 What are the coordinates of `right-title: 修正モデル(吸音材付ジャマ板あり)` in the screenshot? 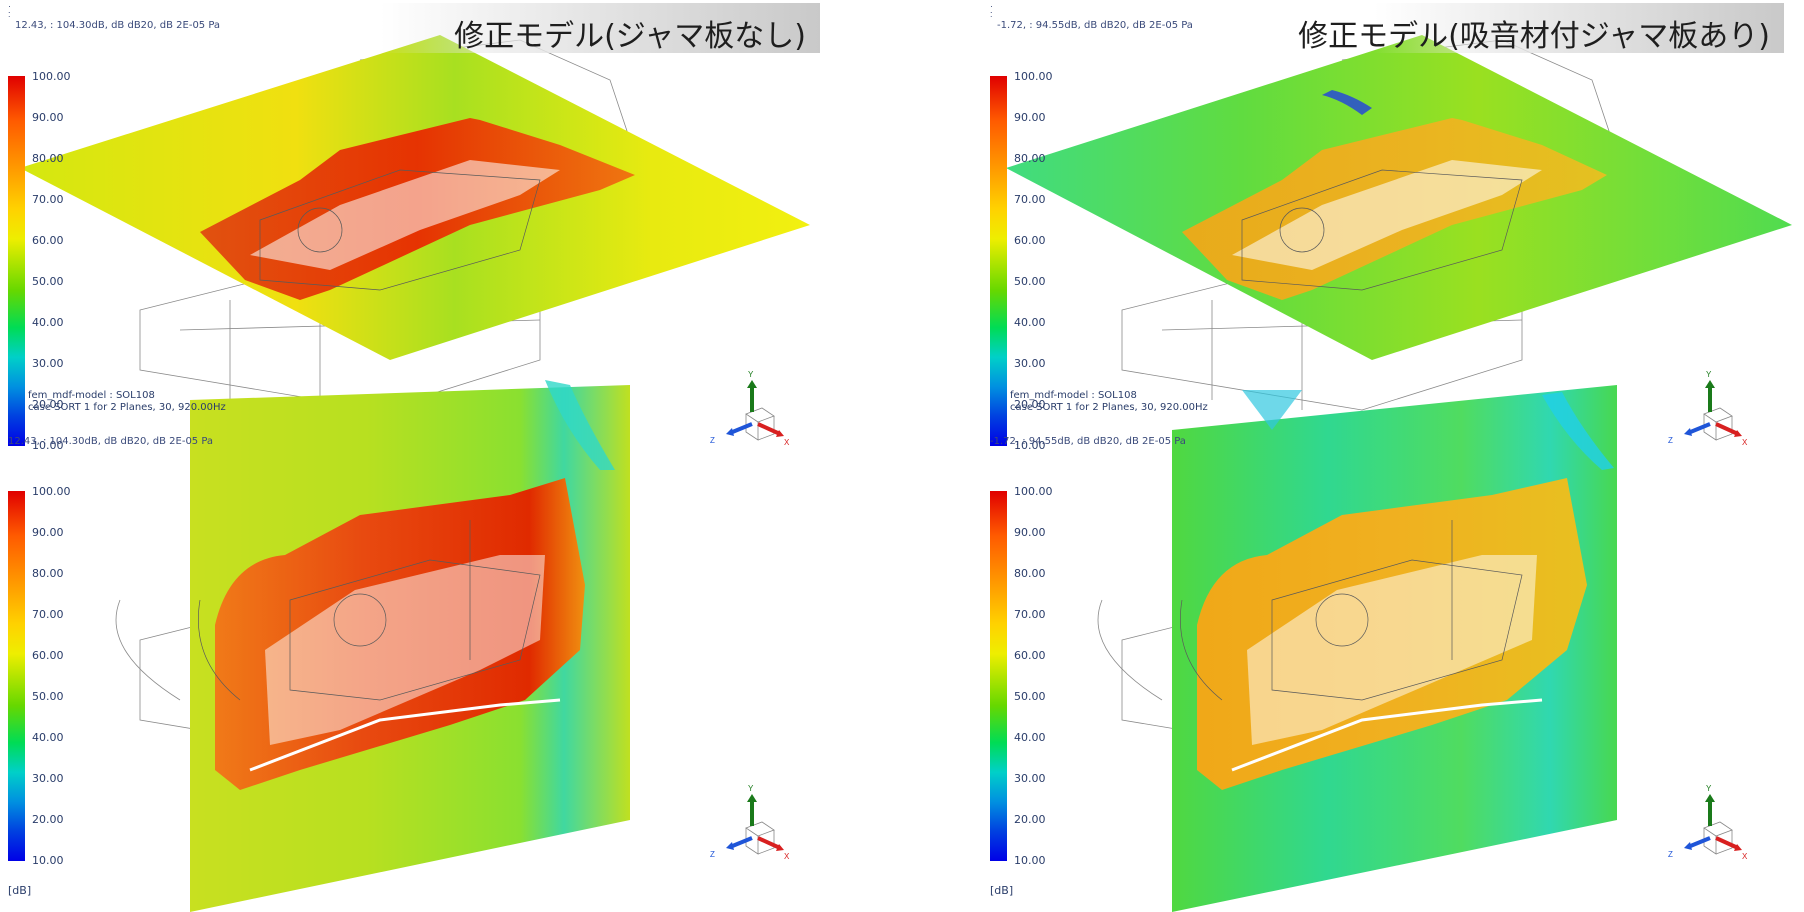 It's located at (1534, 36).